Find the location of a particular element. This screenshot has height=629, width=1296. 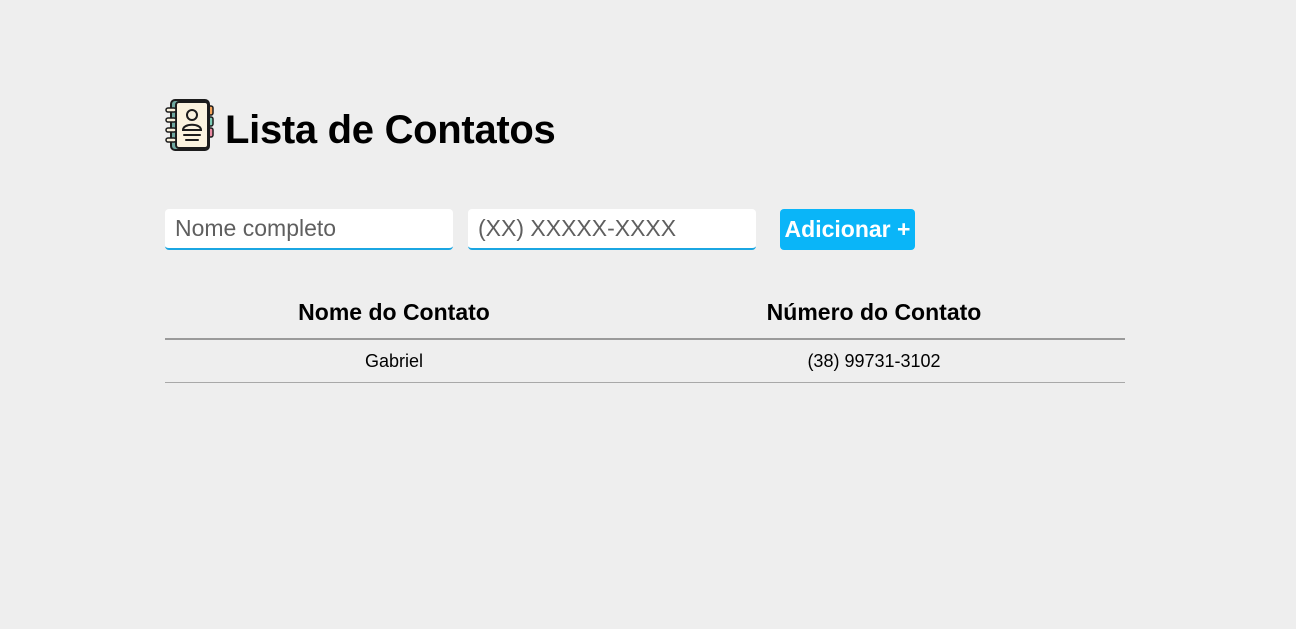

phone-input is located at coordinates (612, 229).